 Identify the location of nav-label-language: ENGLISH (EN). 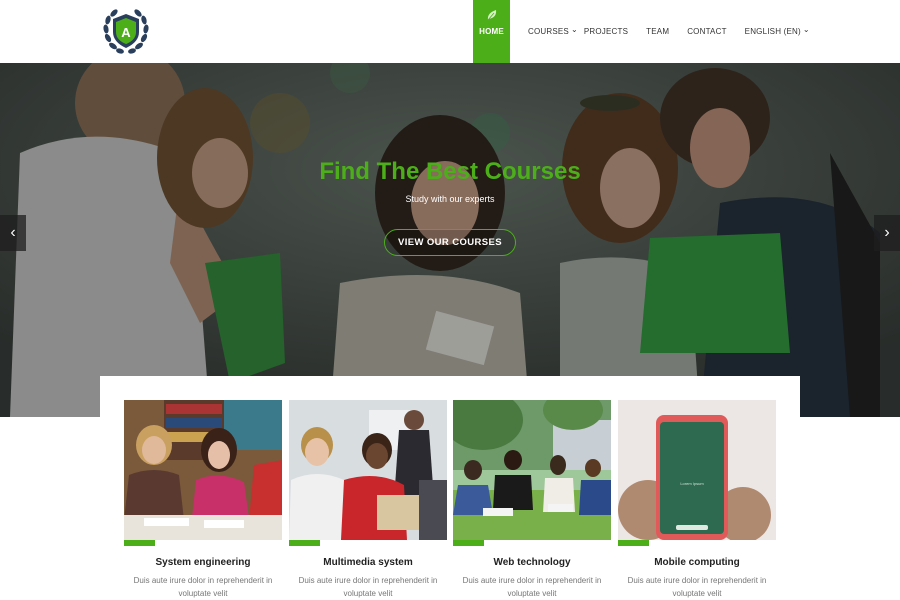
(772, 31).